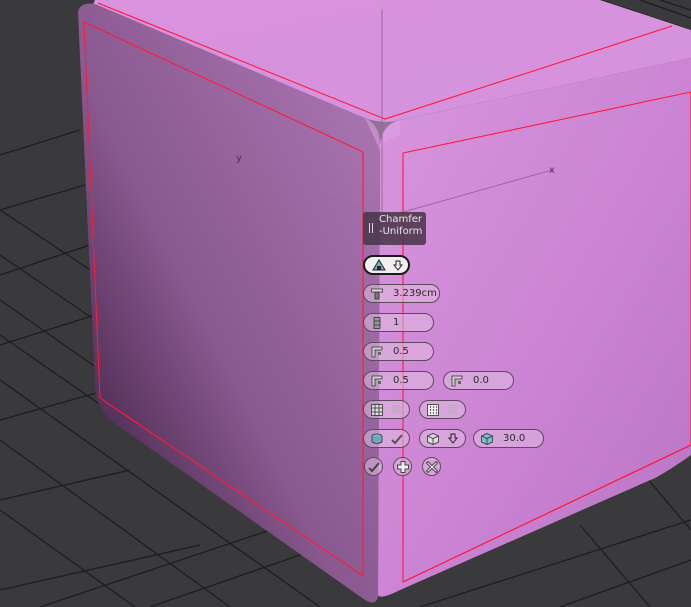  I want to click on add-button, so click(402, 466).